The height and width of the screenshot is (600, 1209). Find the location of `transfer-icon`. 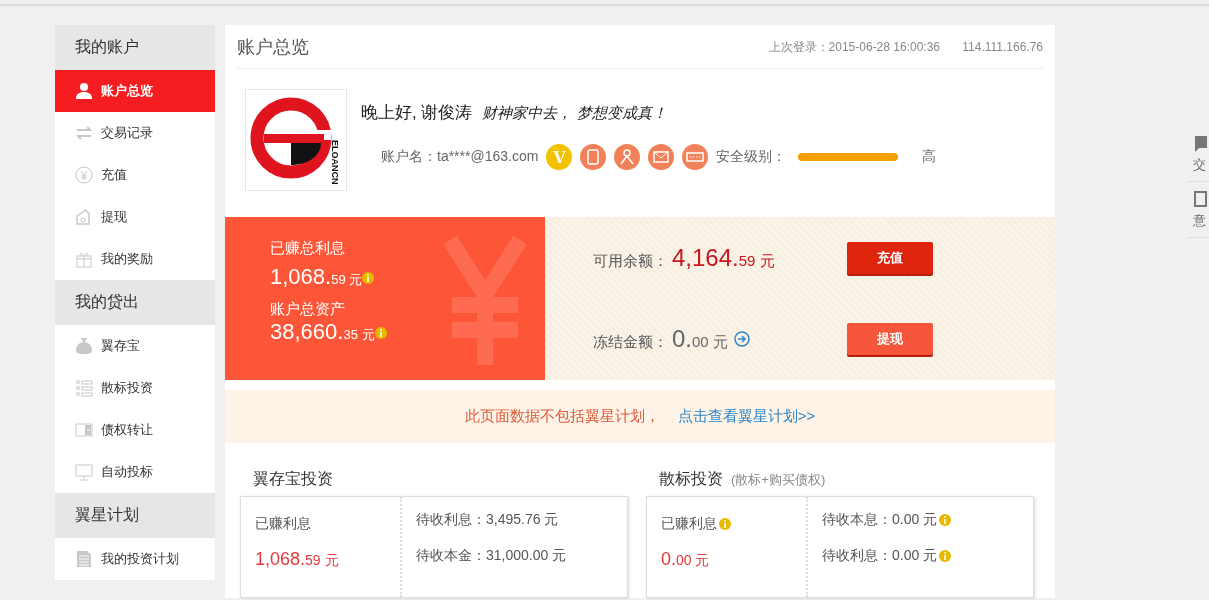

transfer-icon is located at coordinates (84, 430).